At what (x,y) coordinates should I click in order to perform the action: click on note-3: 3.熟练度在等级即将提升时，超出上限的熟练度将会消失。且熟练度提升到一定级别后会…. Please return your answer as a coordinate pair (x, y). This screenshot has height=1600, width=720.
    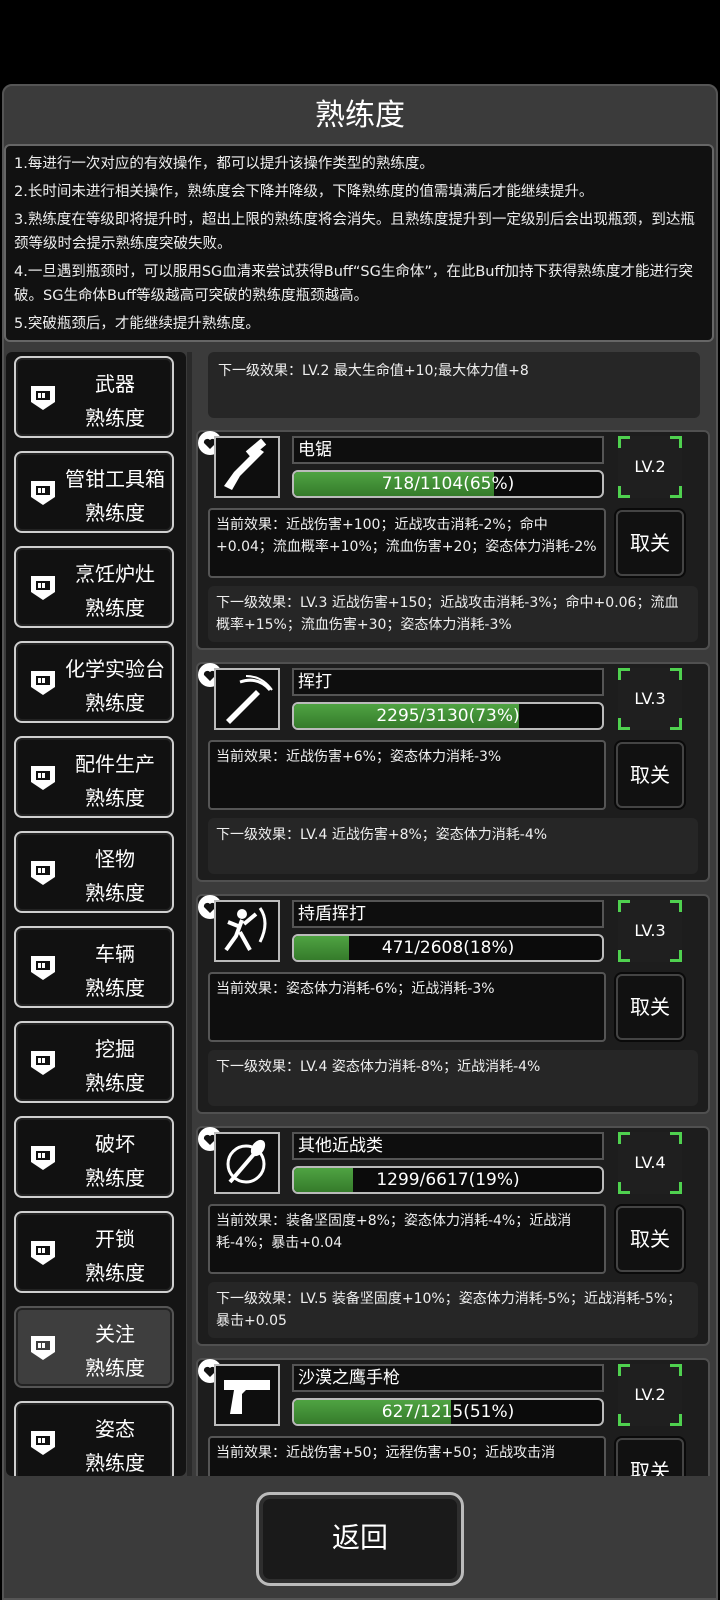
    Looking at the image, I should click on (354, 232).